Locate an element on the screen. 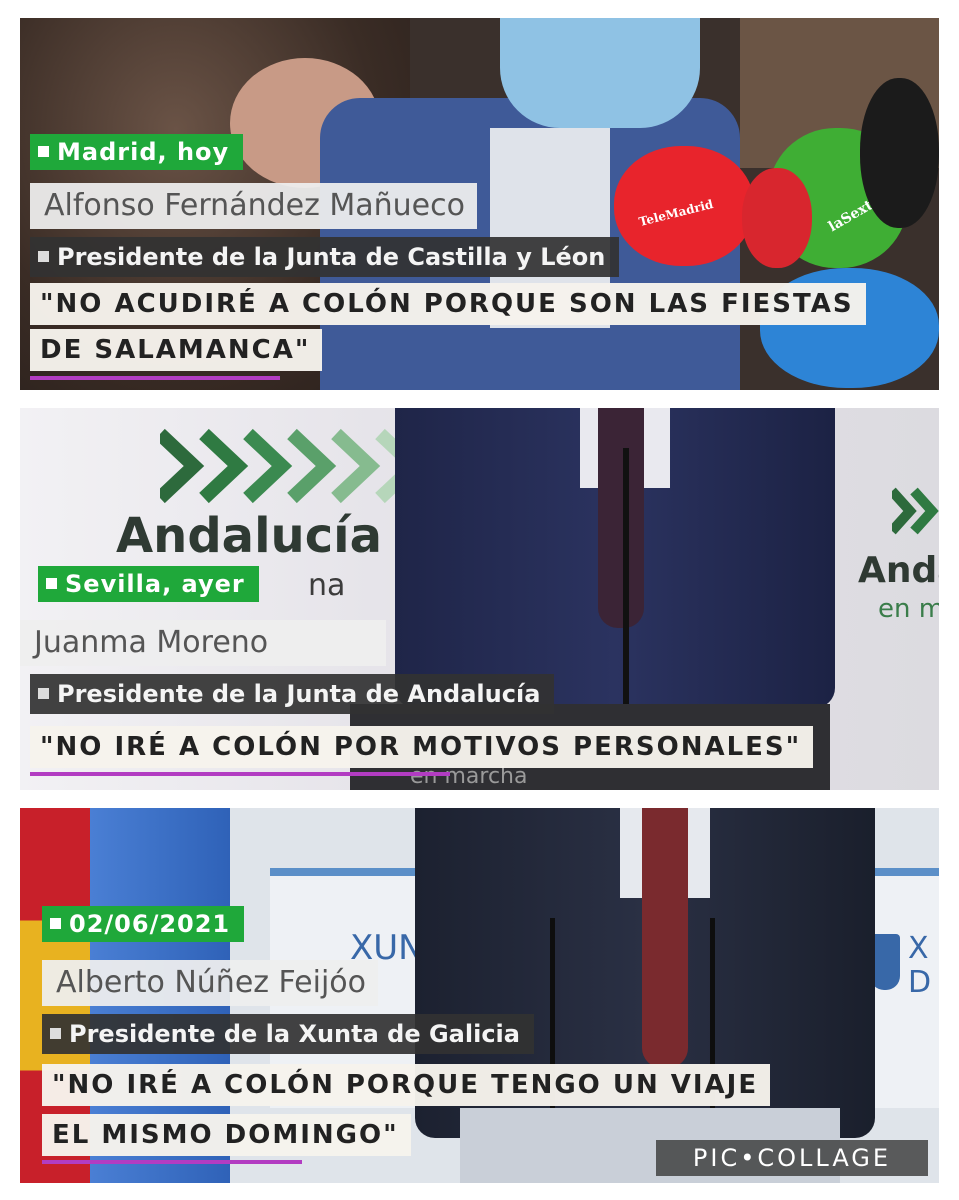 The width and height of the screenshot is (959, 1200). location-label: Madrid, hoy is located at coordinates (137, 152).